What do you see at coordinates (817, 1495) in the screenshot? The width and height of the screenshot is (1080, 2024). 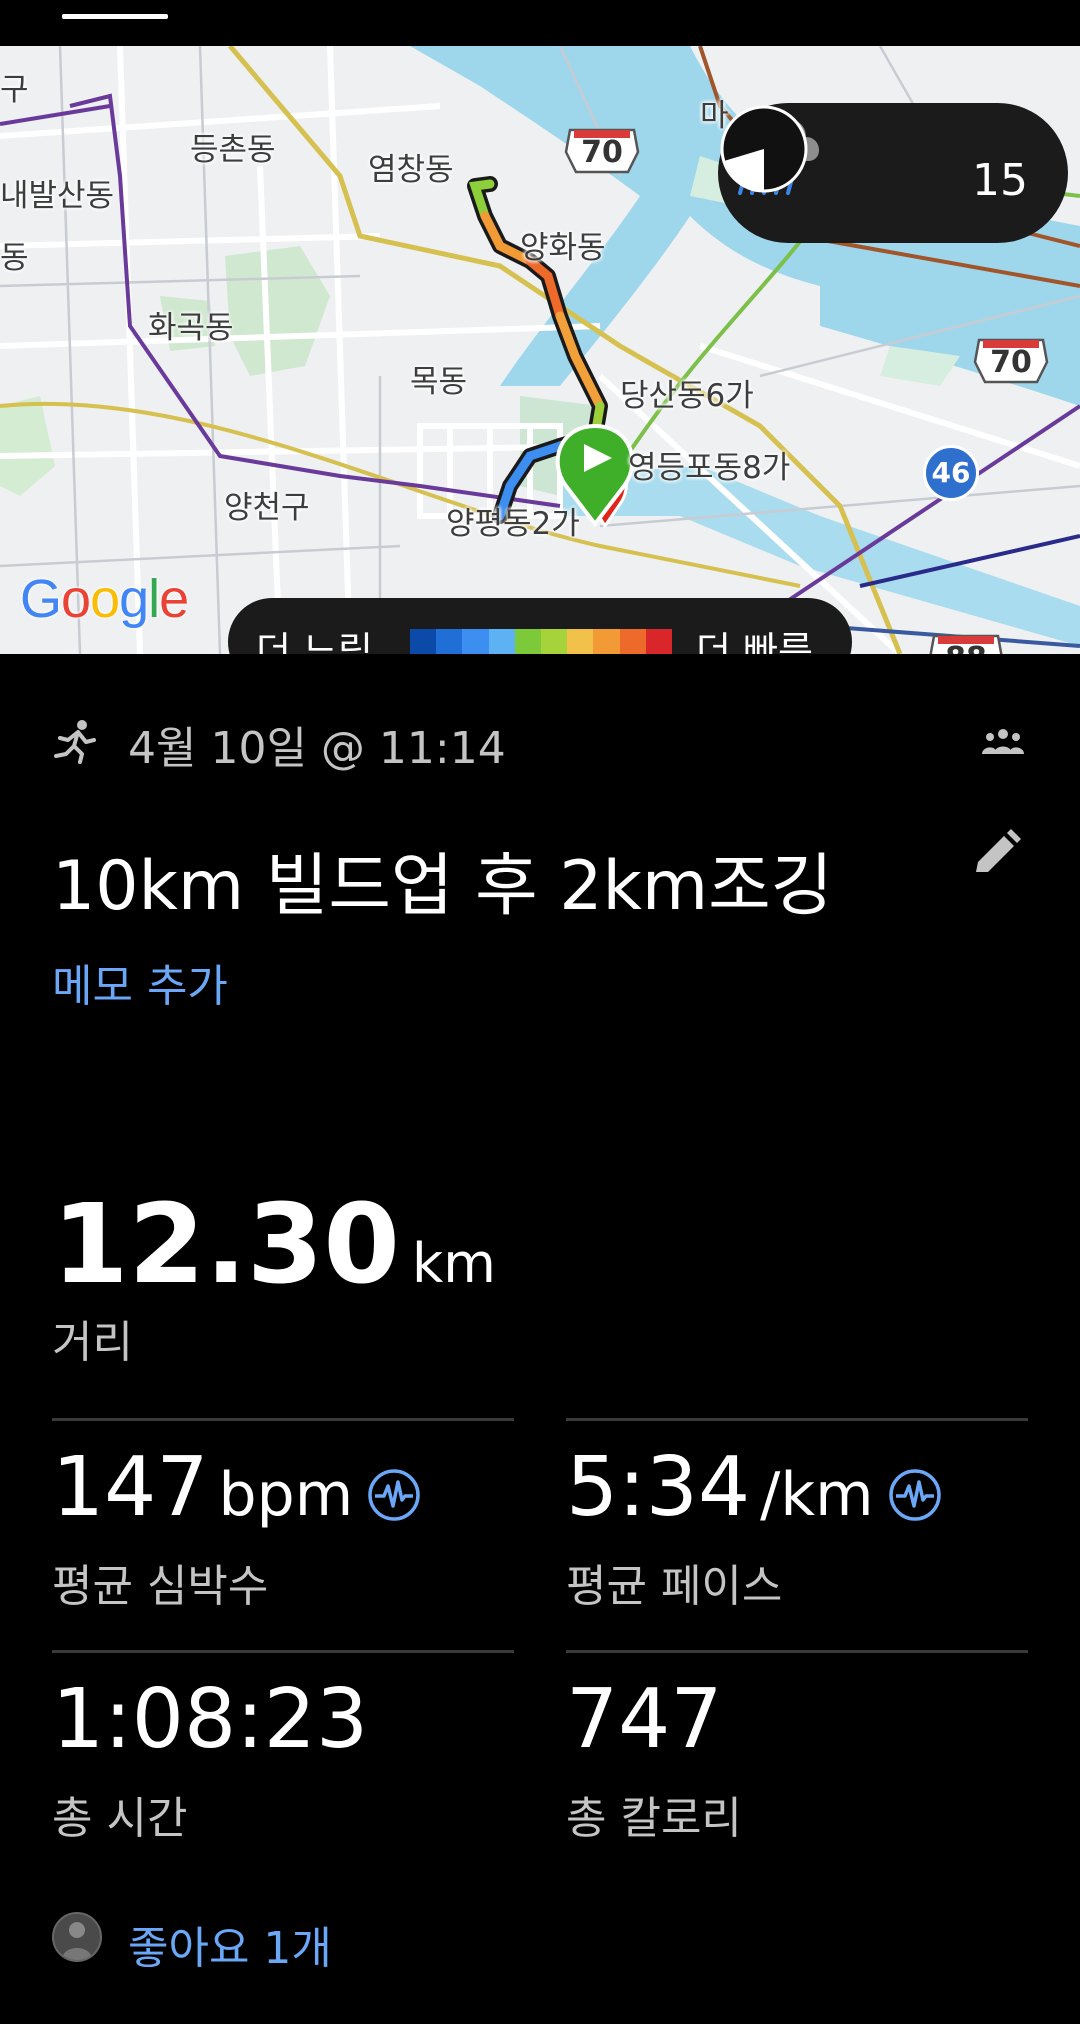 I see `pace-unit: /km` at bounding box center [817, 1495].